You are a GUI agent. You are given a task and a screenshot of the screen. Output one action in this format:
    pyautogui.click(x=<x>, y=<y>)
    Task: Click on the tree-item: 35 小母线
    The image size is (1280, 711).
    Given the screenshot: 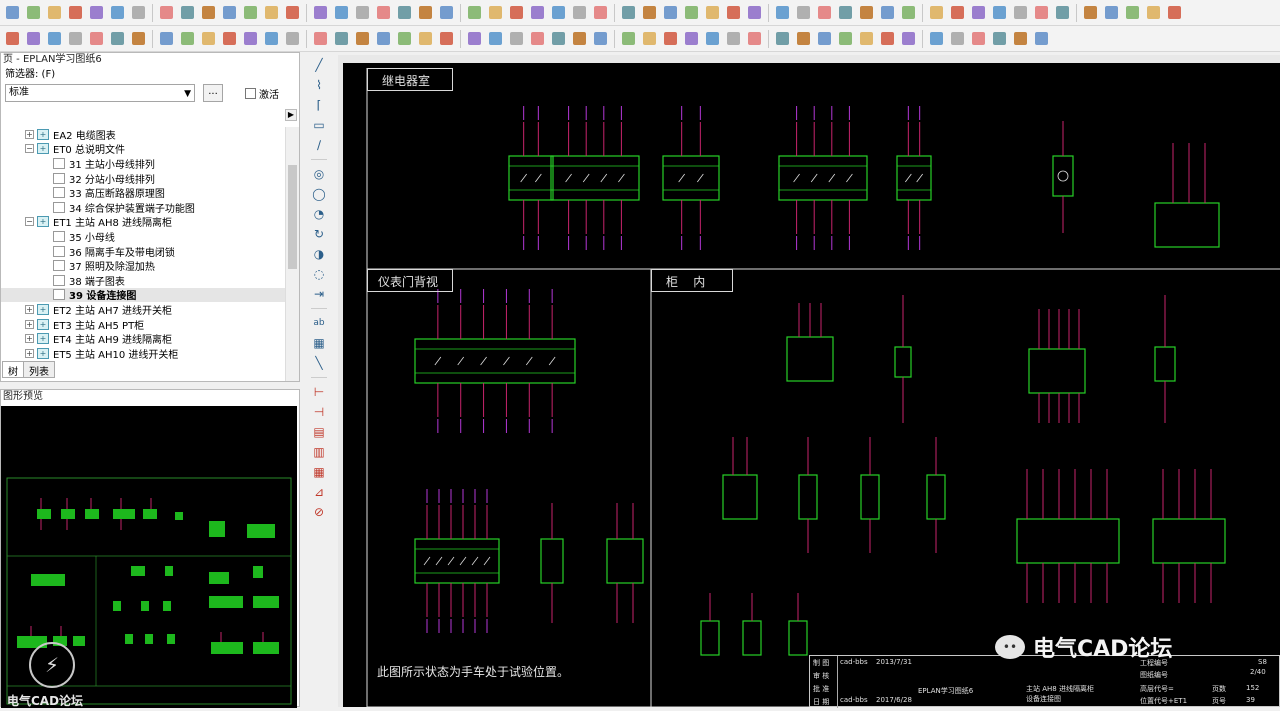 What is the action you would take?
    pyautogui.click(x=150, y=236)
    